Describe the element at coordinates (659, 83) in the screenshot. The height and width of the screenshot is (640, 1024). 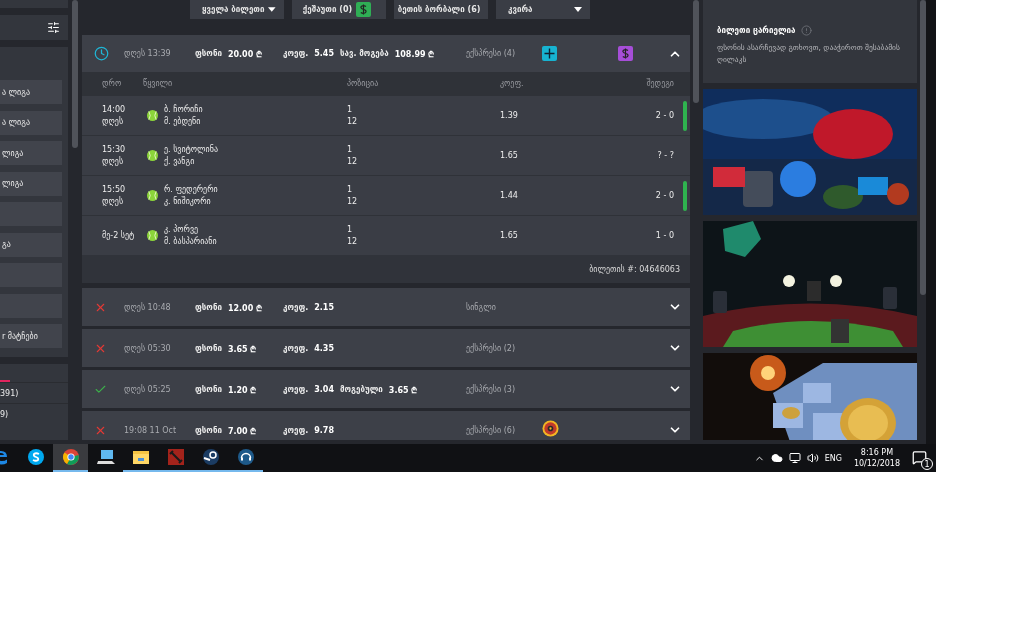
I see `column-header: შედეგი` at that location.